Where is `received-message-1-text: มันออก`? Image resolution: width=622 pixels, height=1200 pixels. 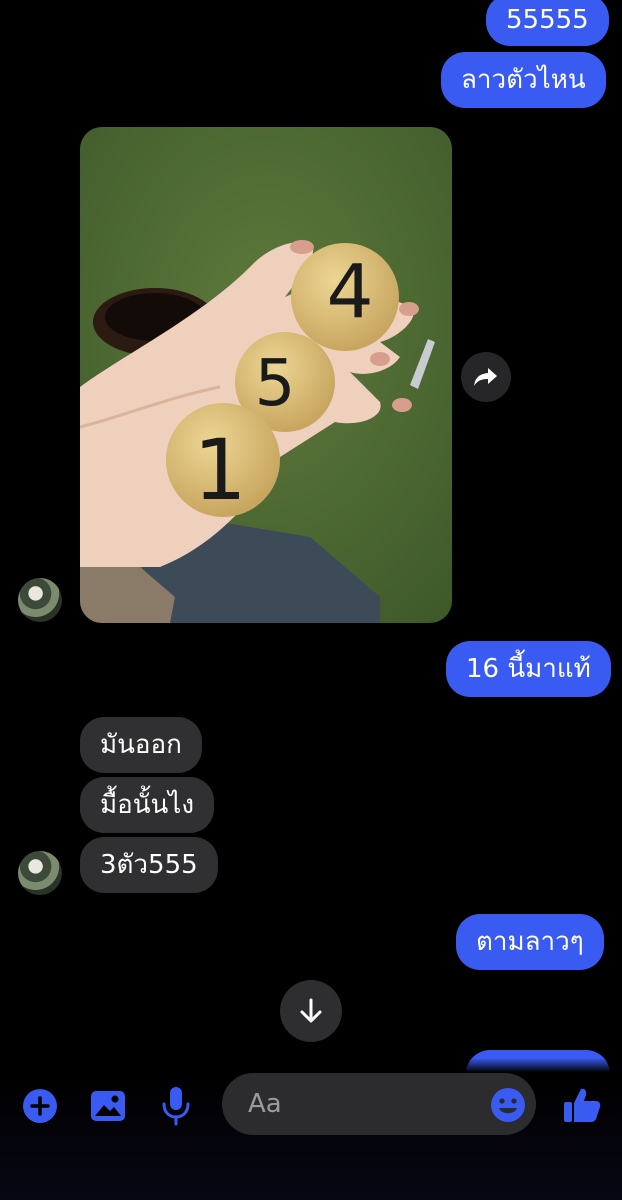 received-message-1-text: มันออก is located at coordinates (141, 745).